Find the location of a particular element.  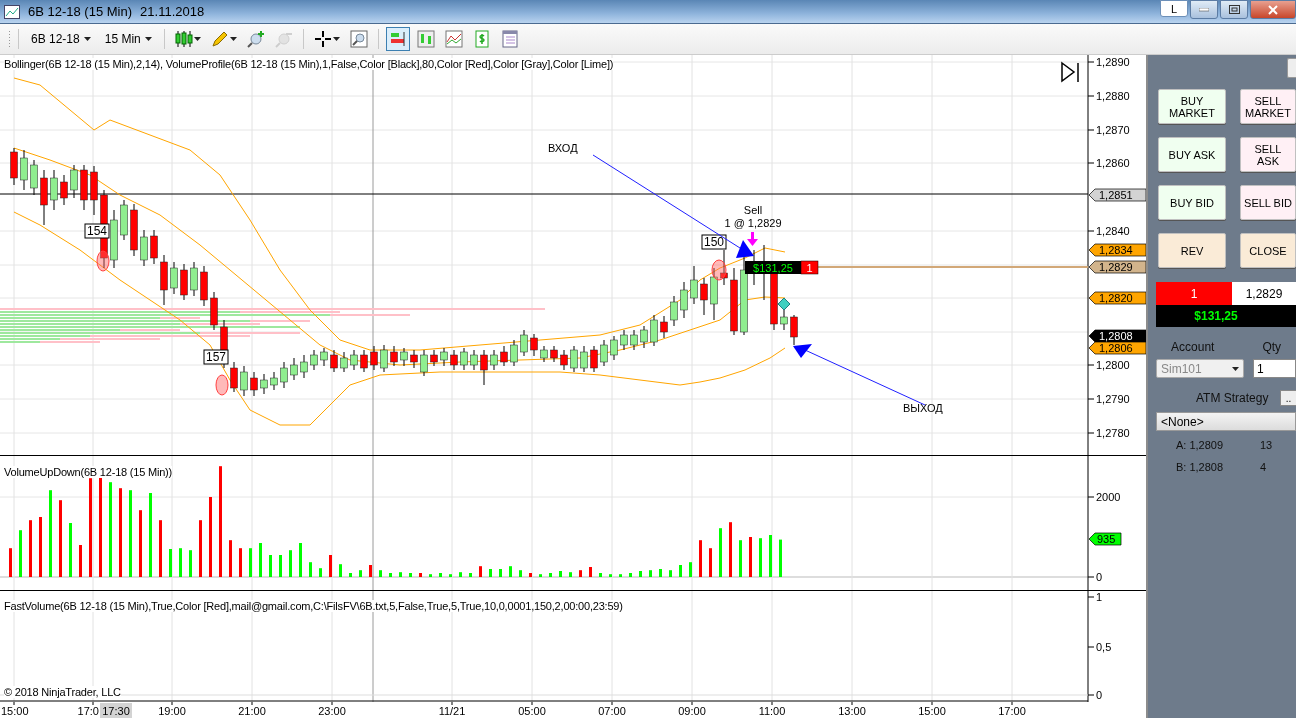

pnl-label: $131,25 is located at coordinates (773, 267).